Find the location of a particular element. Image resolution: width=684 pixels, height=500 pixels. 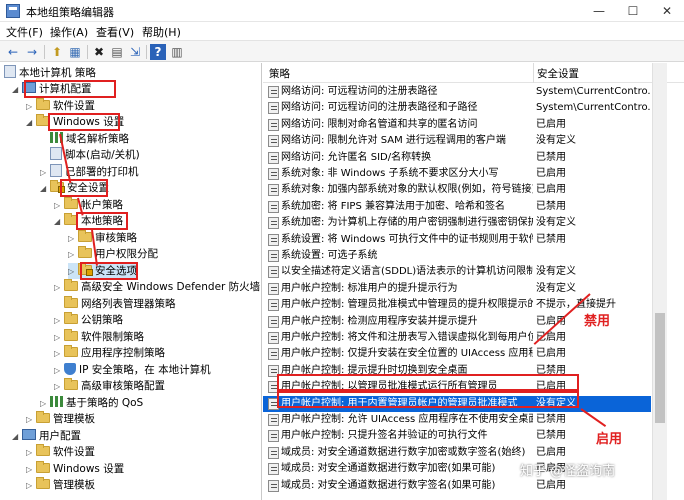

tree-item-public-key-policy: ▷ 公钥策略 is located at coordinates (88, 320).